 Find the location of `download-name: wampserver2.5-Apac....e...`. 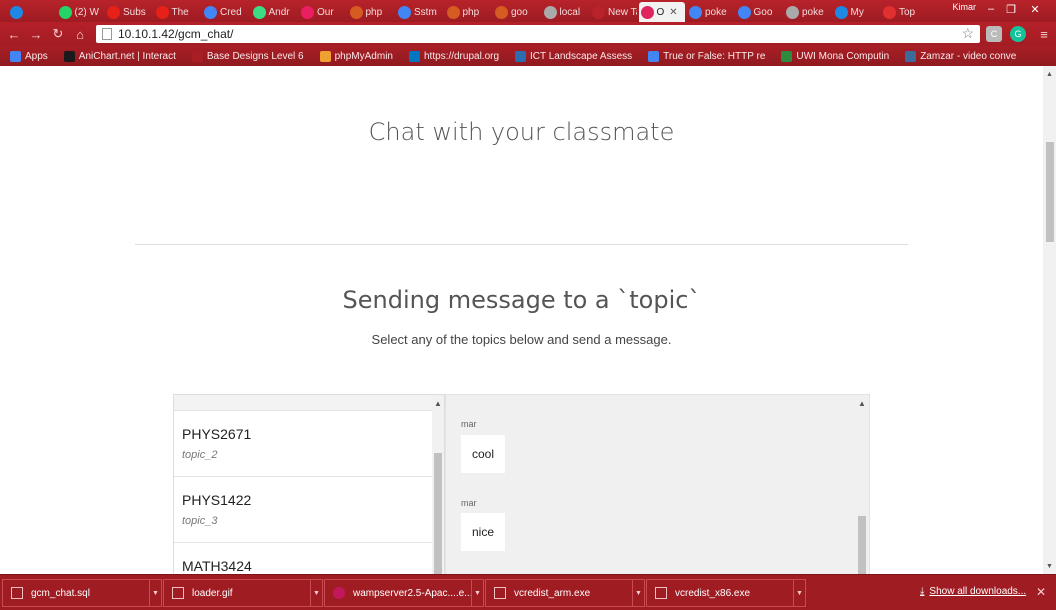

download-name: wampserver2.5-Apac....e... is located at coordinates (412, 593).